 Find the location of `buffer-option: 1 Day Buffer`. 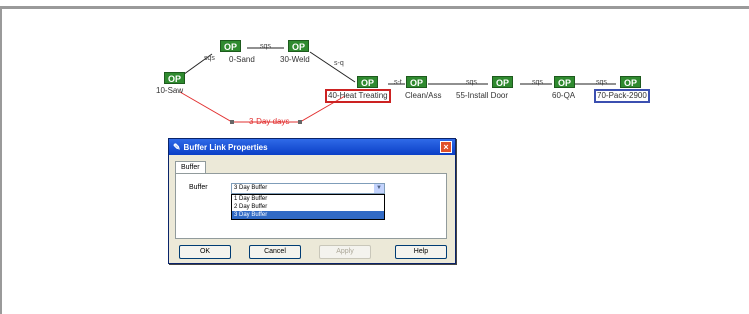

buffer-option: 1 Day Buffer is located at coordinates (308, 199).